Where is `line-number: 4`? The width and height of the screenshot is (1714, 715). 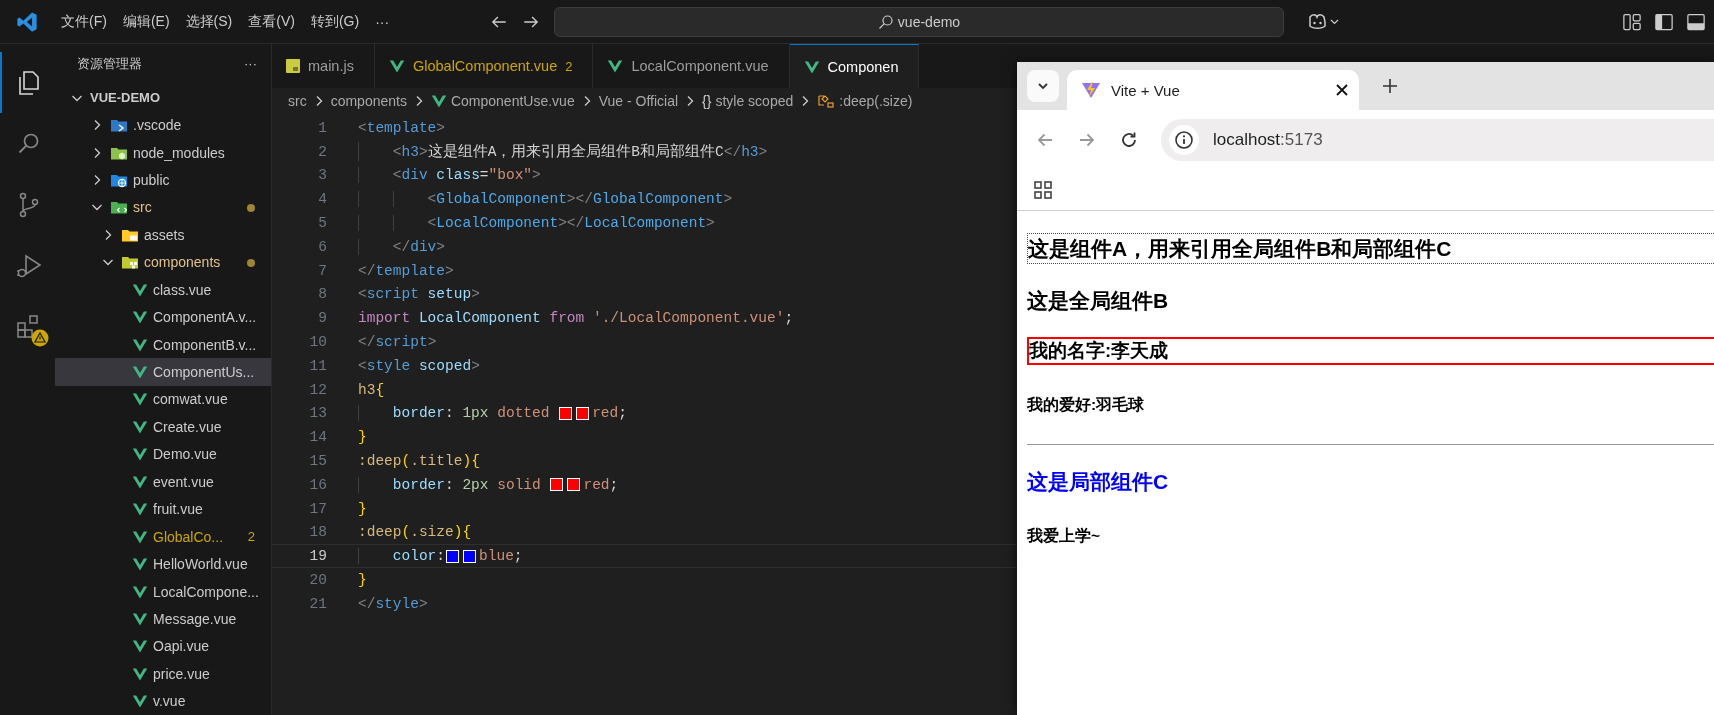
line-number: 4 is located at coordinates (322, 199).